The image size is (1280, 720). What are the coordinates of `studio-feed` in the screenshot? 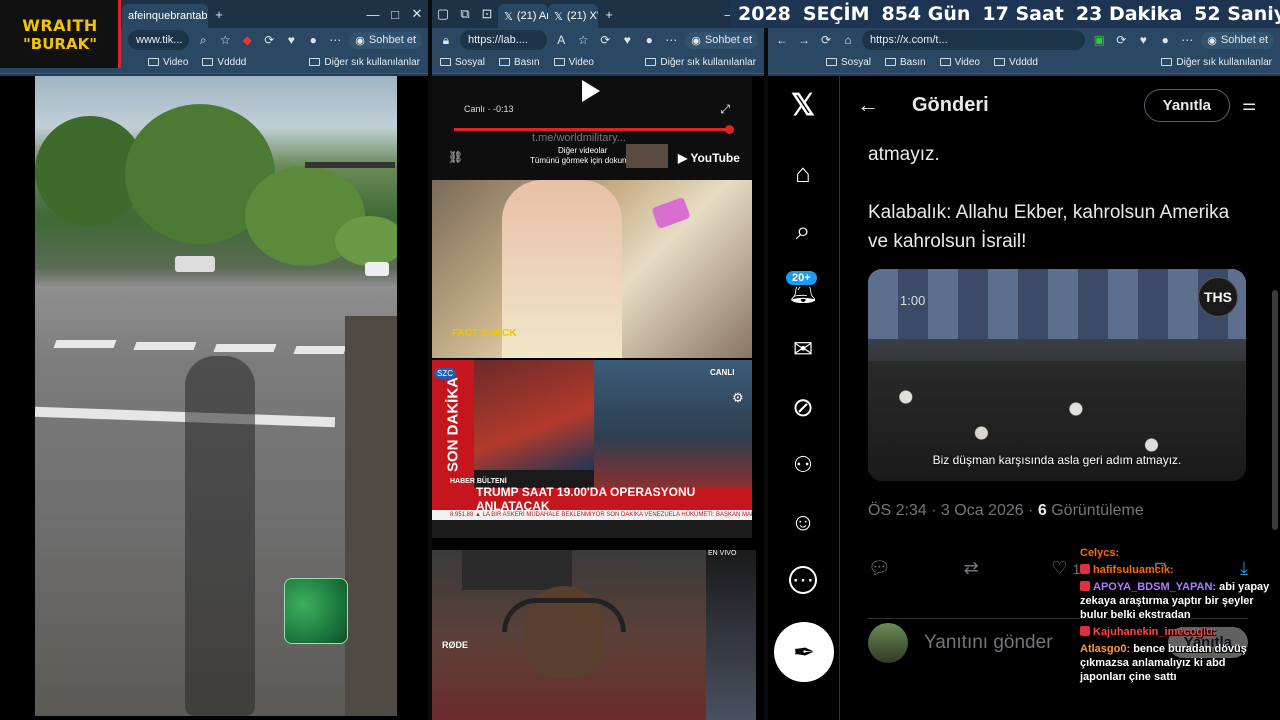 It's located at (673, 424).